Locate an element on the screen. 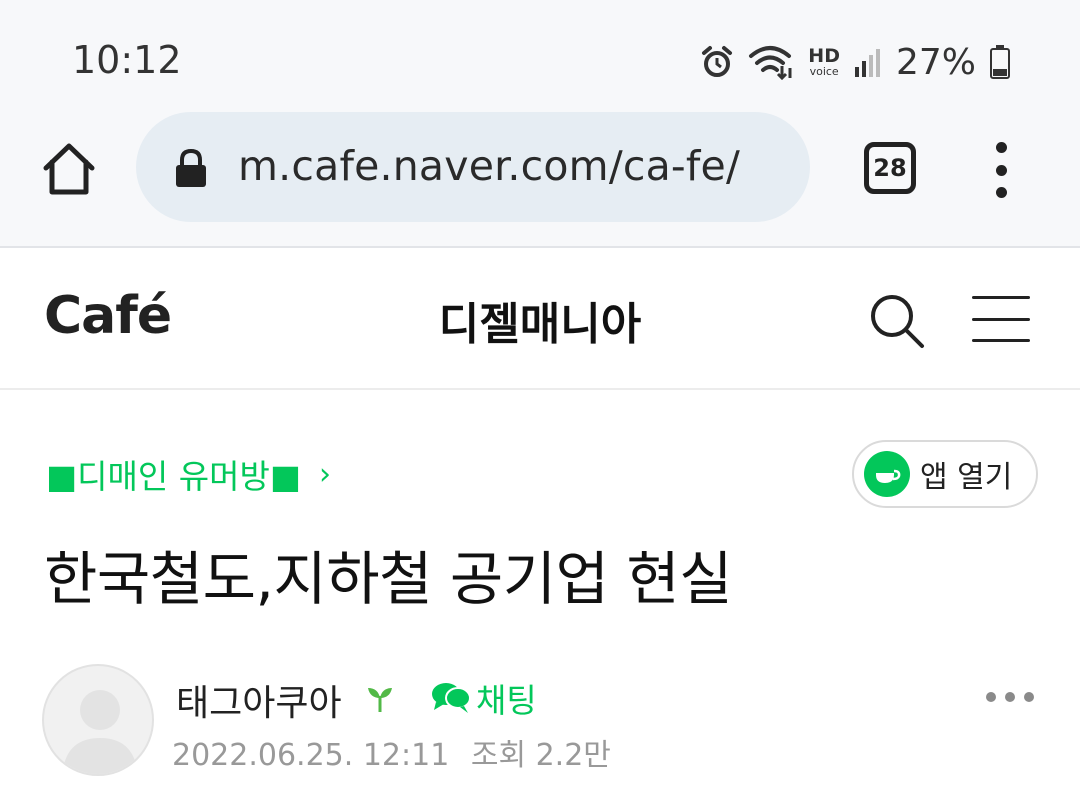 The image size is (1080, 800). alarm-icon is located at coordinates (717, 61).